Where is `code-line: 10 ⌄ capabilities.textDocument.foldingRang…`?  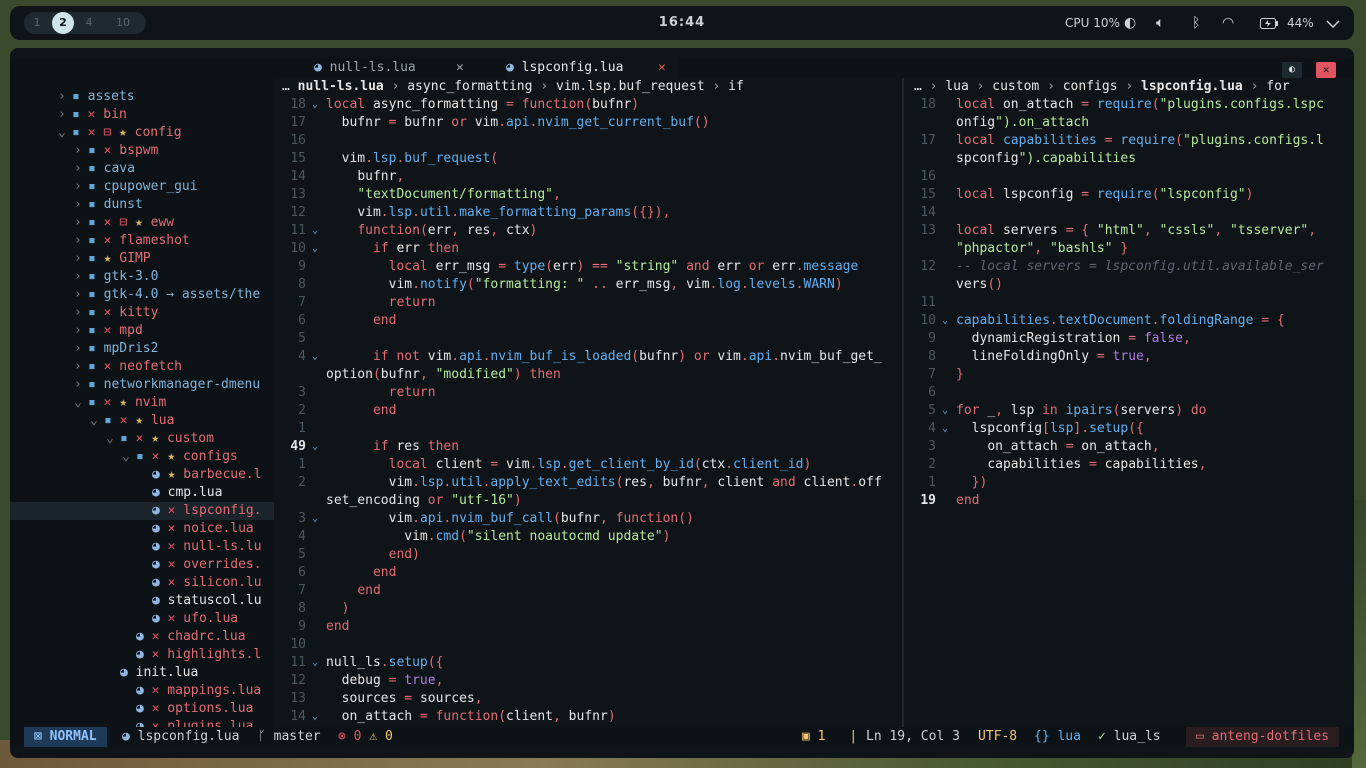
code-line: 10 ⌄ capabilities.textDocument.foldingRang… is located at coordinates (1129, 321).